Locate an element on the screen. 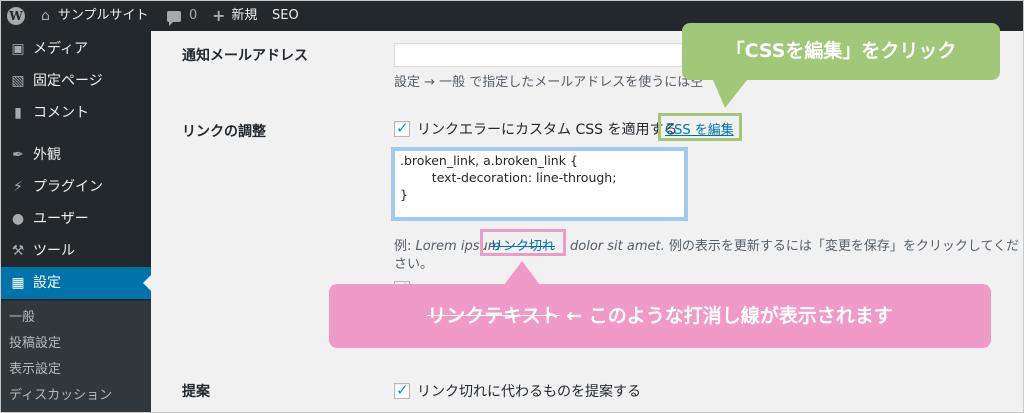 The height and width of the screenshot is (413, 1024). sidebar-item-pages: ▧ 固定ページ is located at coordinates (76, 81).